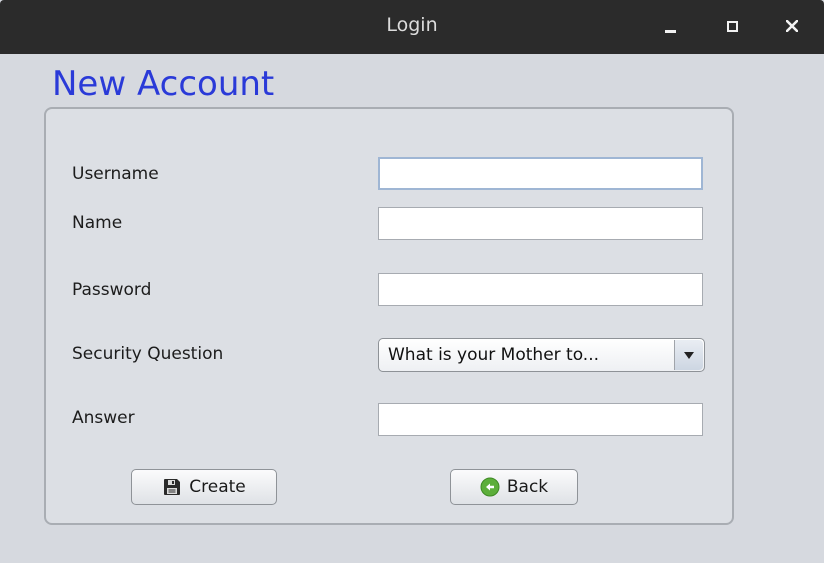 The width and height of the screenshot is (824, 563). What do you see at coordinates (527, 487) in the screenshot?
I see `back-button-label: Back` at bounding box center [527, 487].